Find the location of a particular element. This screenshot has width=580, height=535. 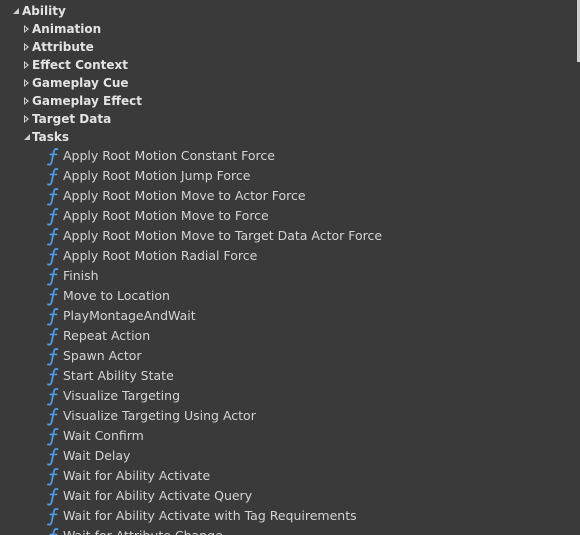

function-label: Move to Location is located at coordinates (116, 295).